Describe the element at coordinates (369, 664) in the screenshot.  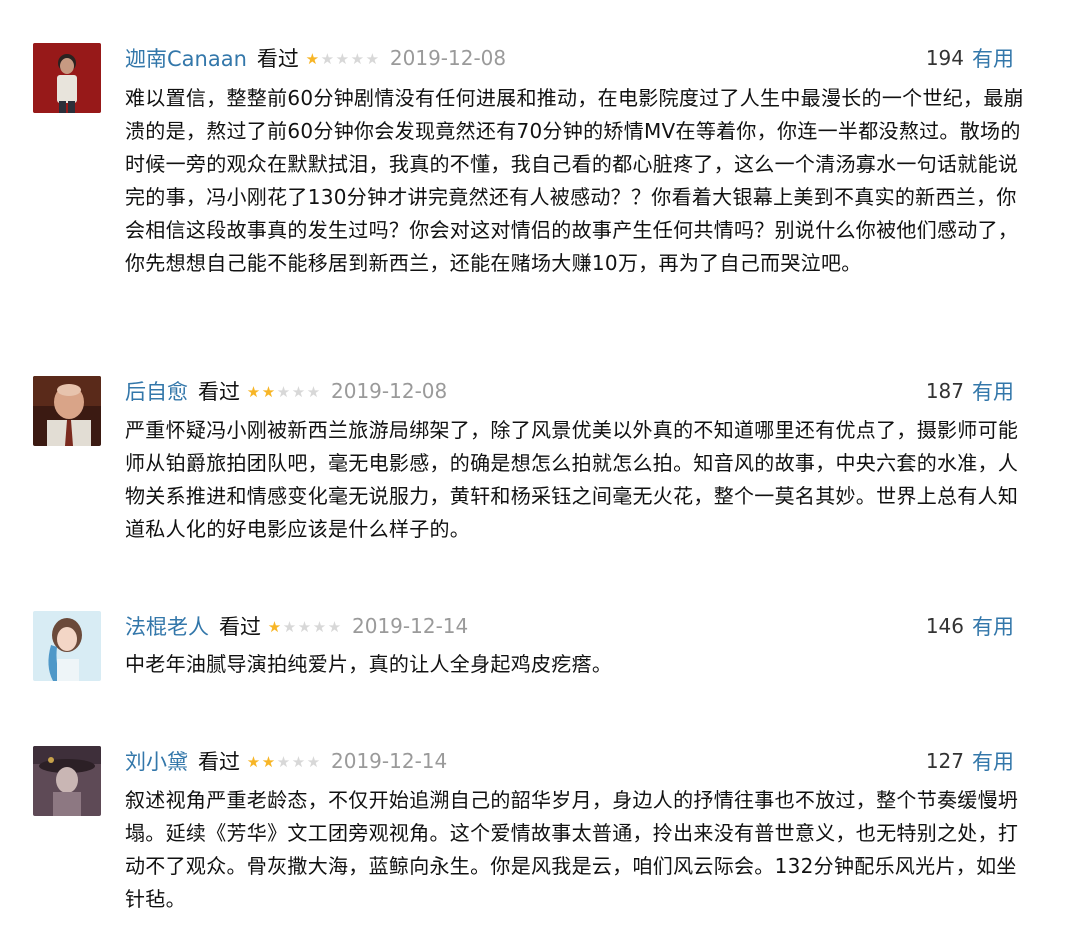
I see `review-content: 中老年油腻导演拍纯爱片，真的让人全身起鸡皮疙瘩。` at that location.